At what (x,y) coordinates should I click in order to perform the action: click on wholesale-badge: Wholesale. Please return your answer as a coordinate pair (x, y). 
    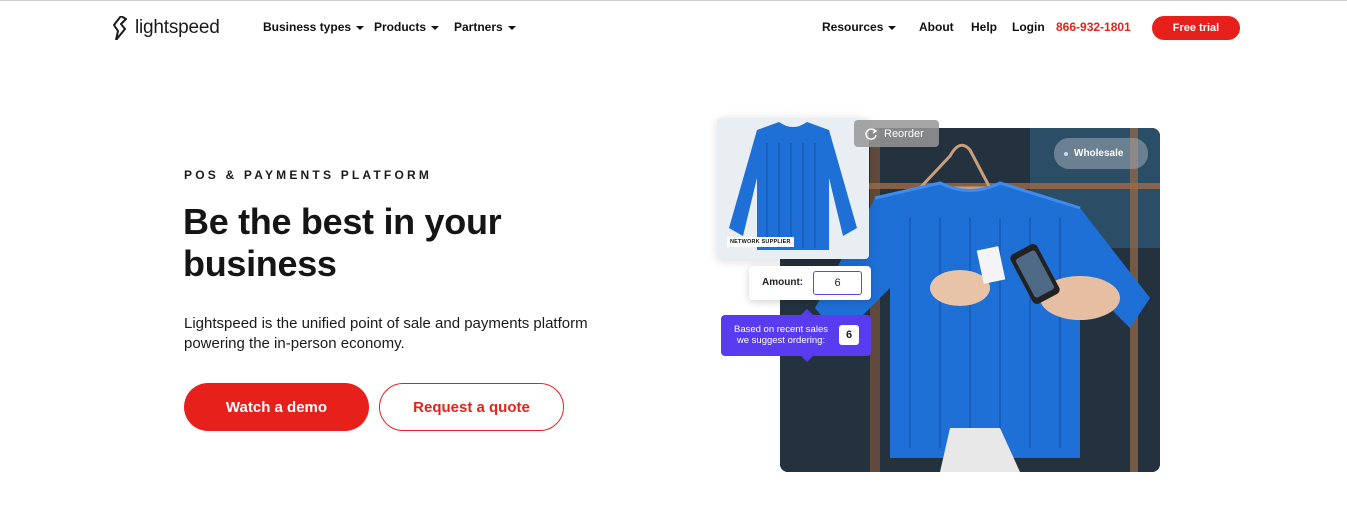
    Looking at the image, I should click on (1101, 153).